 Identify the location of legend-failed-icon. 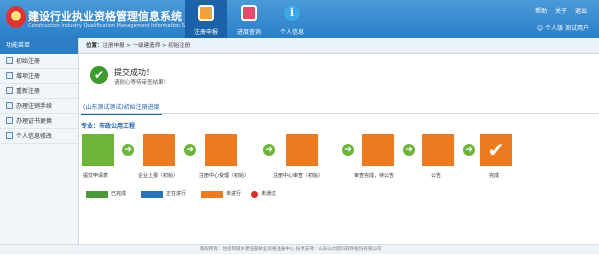
(254, 194).